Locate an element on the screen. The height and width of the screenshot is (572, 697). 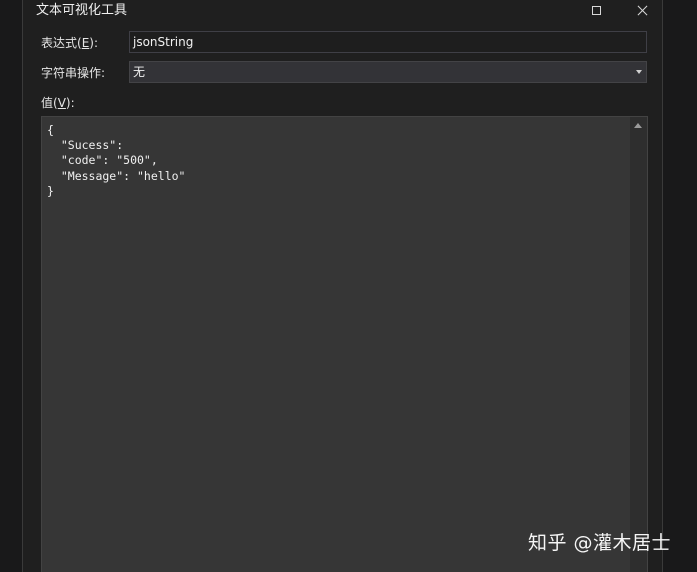
expression-label: 表达式(E): is located at coordinates (69, 43).